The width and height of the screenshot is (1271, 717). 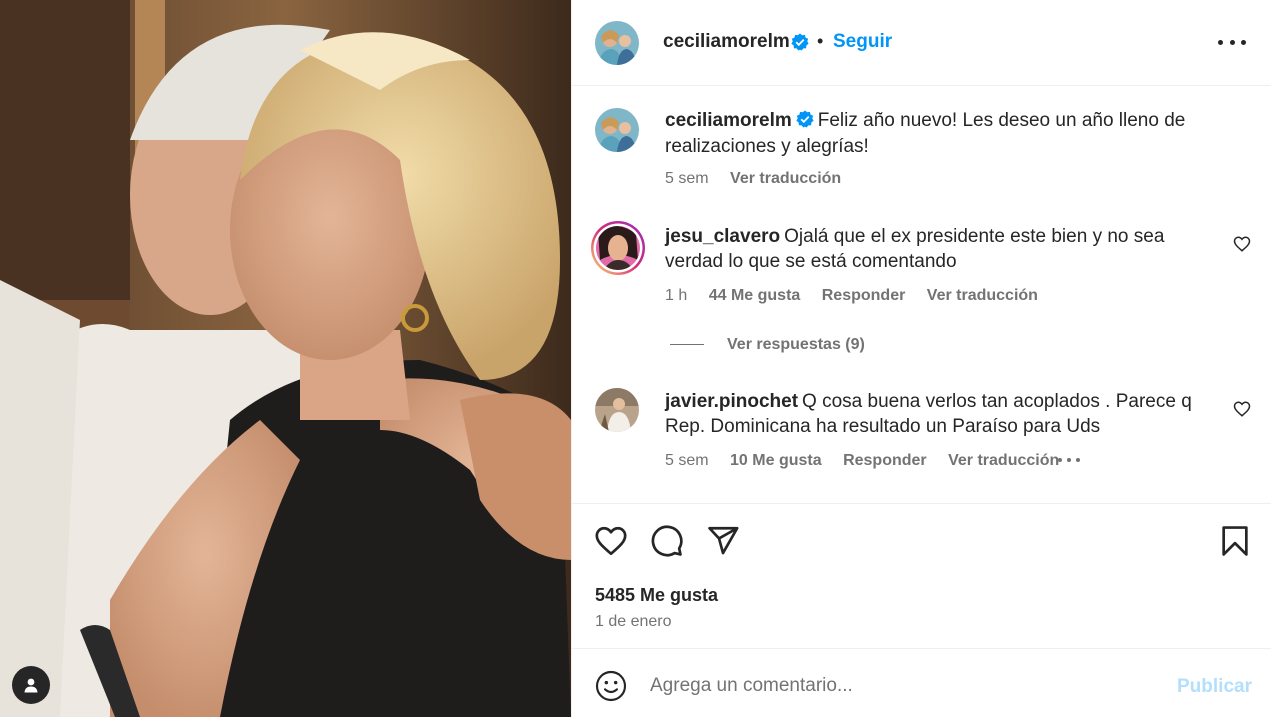 I want to click on tagged-users-button, so click(x=31, y=685).